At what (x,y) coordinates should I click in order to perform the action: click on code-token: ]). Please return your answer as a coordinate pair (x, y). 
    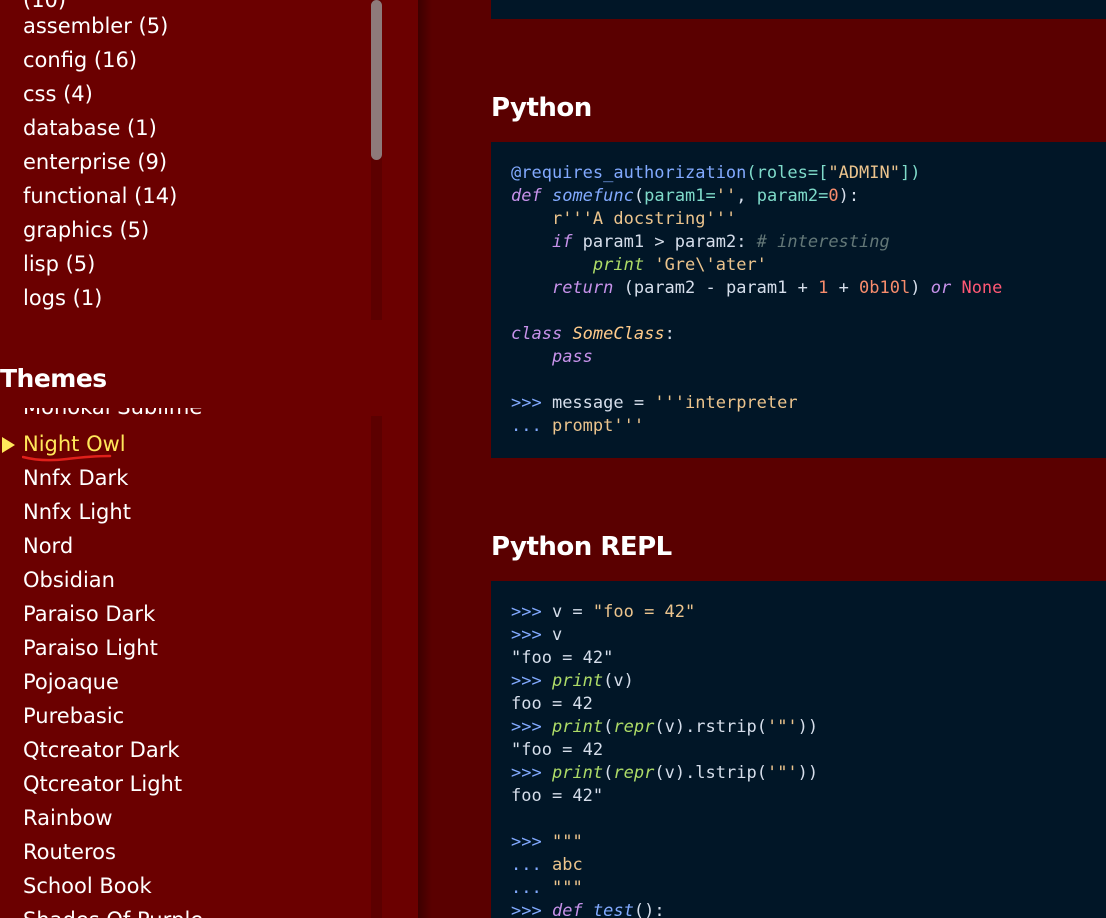
    Looking at the image, I should click on (910, 173).